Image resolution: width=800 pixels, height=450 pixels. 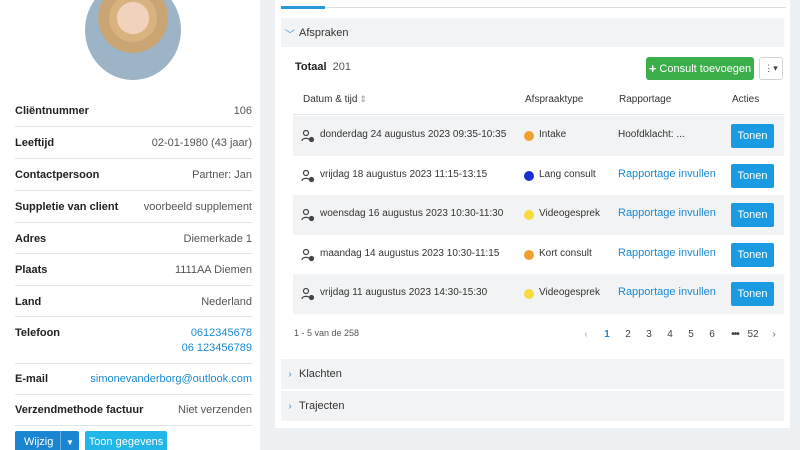 I want to click on table-header-divider, so click(x=538, y=114).